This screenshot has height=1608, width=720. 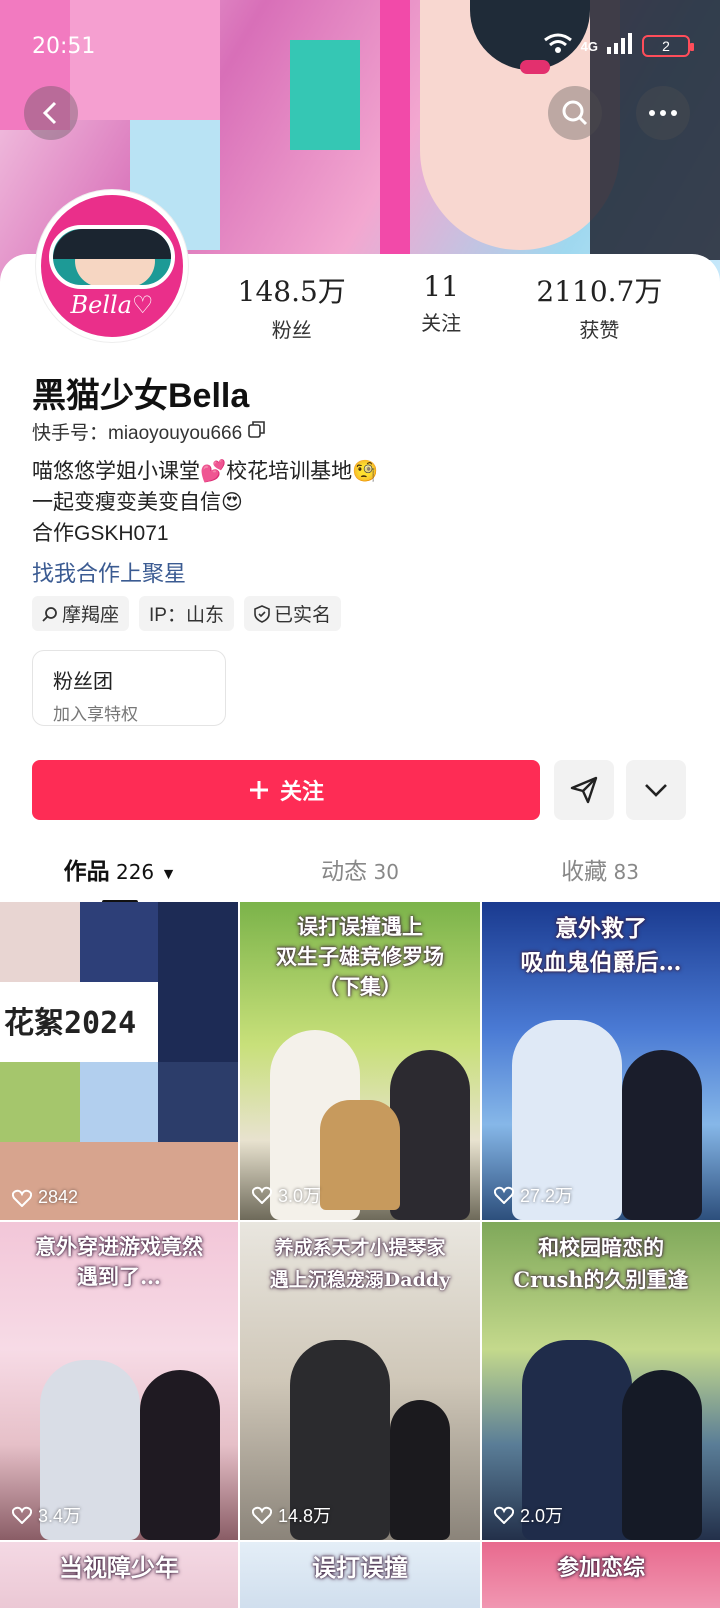 I want to click on video-thumbnail: 和校园暗恋的 Crush的久别重逢 2.0万, so click(x=601, y=1381).